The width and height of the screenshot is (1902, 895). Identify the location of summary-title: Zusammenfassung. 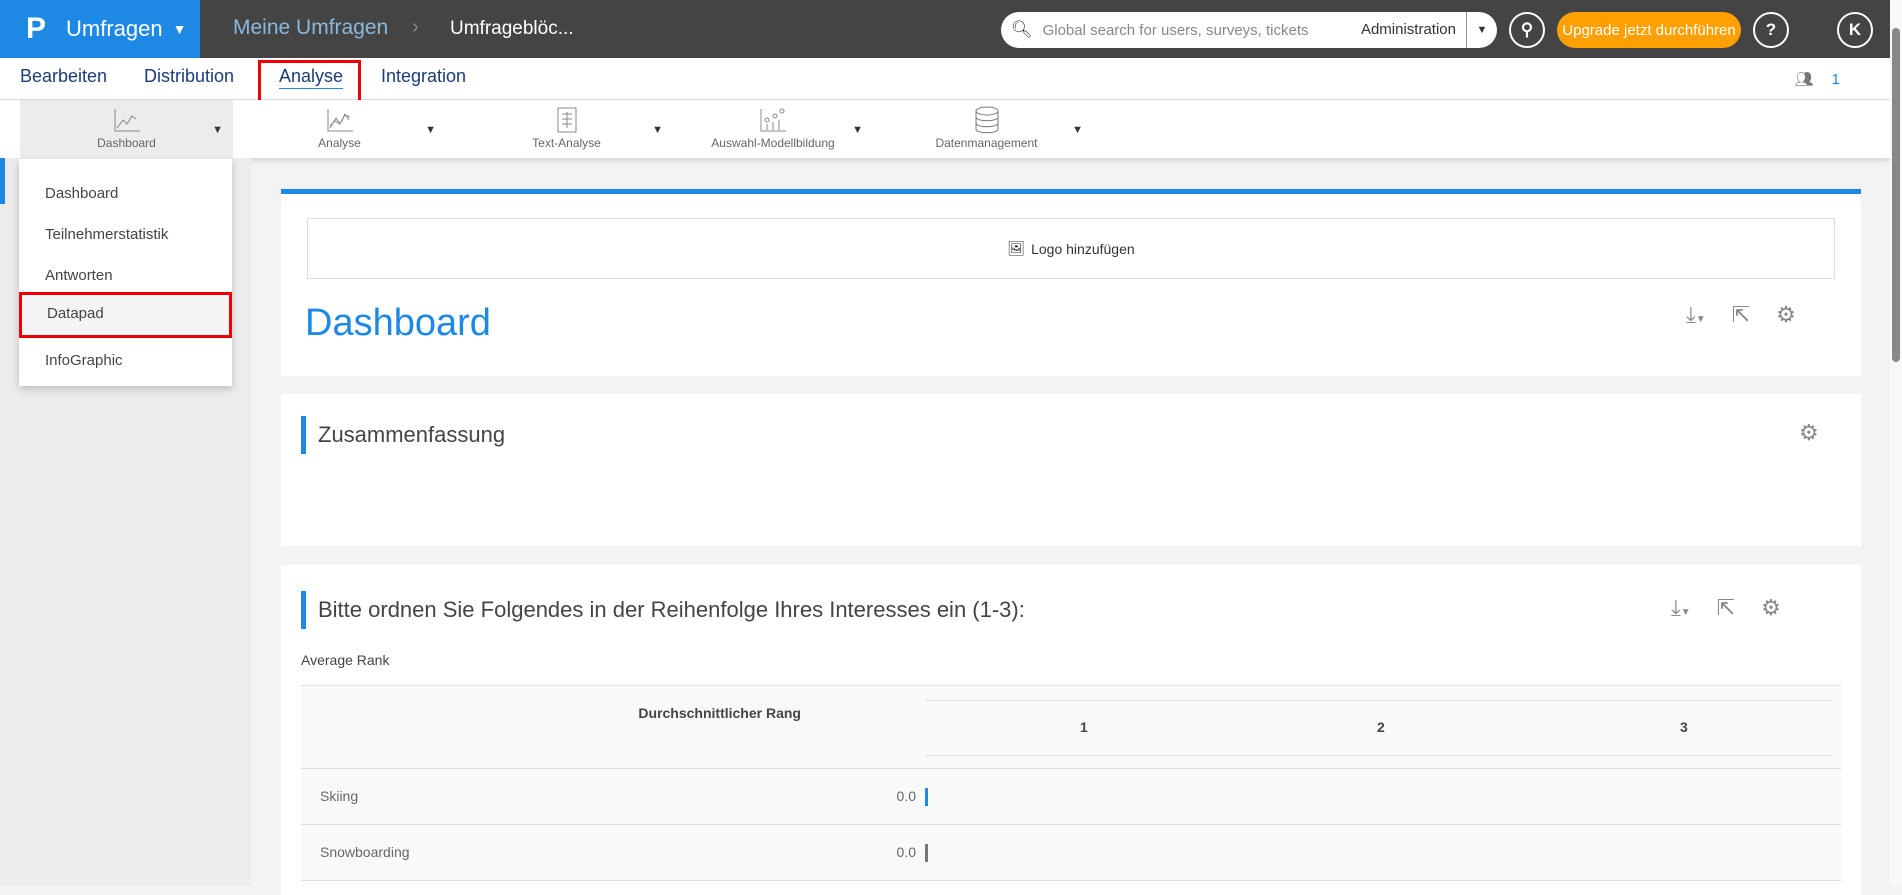
(403, 435).